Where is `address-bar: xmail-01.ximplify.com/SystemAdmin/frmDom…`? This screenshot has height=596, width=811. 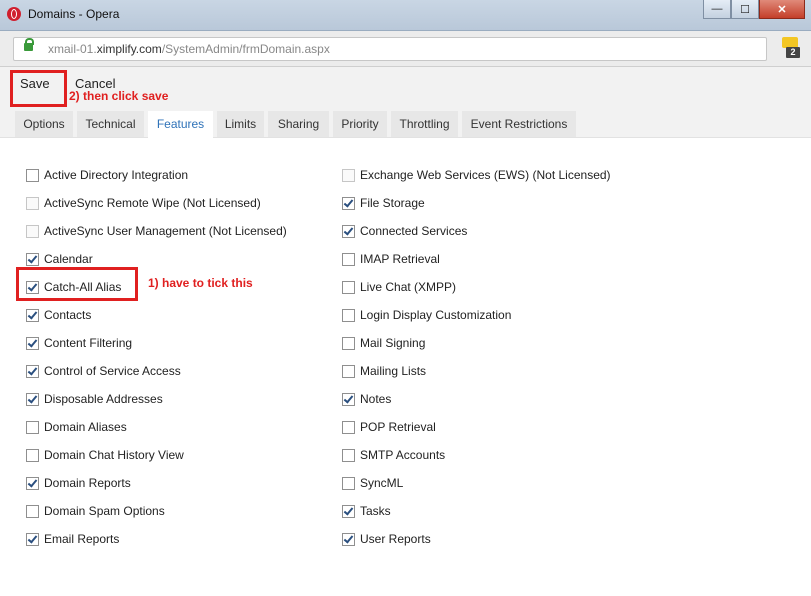
address-bar: xmail-01.ximplify.com/SystemAdmin/frmDom… is located at coordinates (405, 49).